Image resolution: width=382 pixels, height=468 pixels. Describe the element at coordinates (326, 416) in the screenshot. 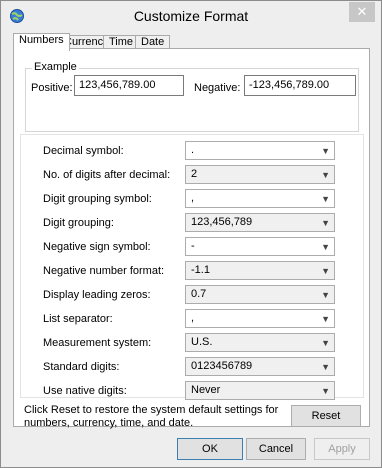

I see `reset-button: Reset` at that location.